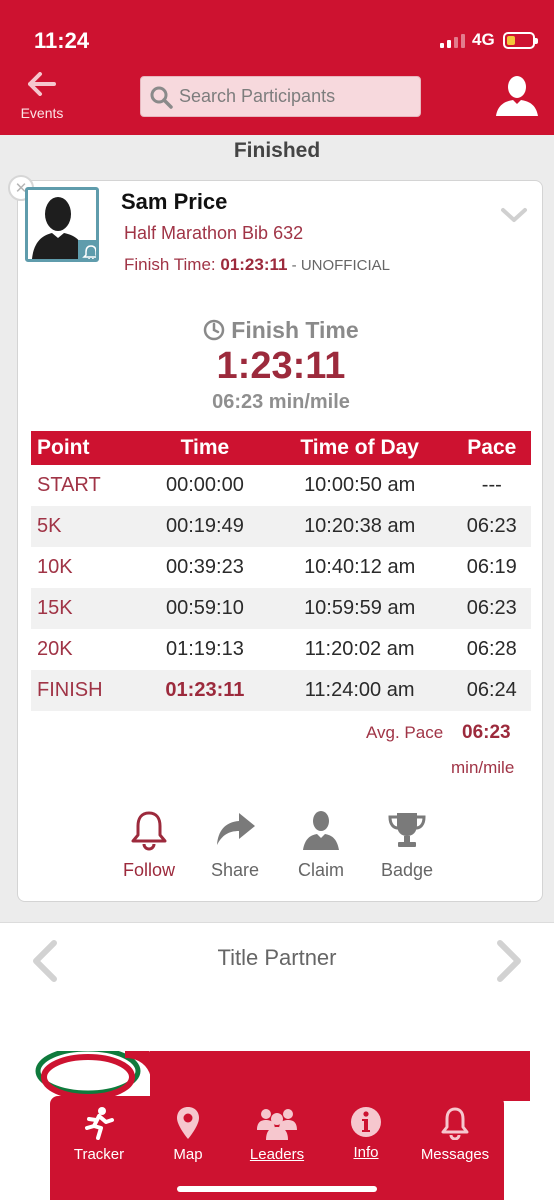 The height and width of the screenshot is (1200, 554). I want to click on app-header: 11:24 4G Events, so click(277, 67).